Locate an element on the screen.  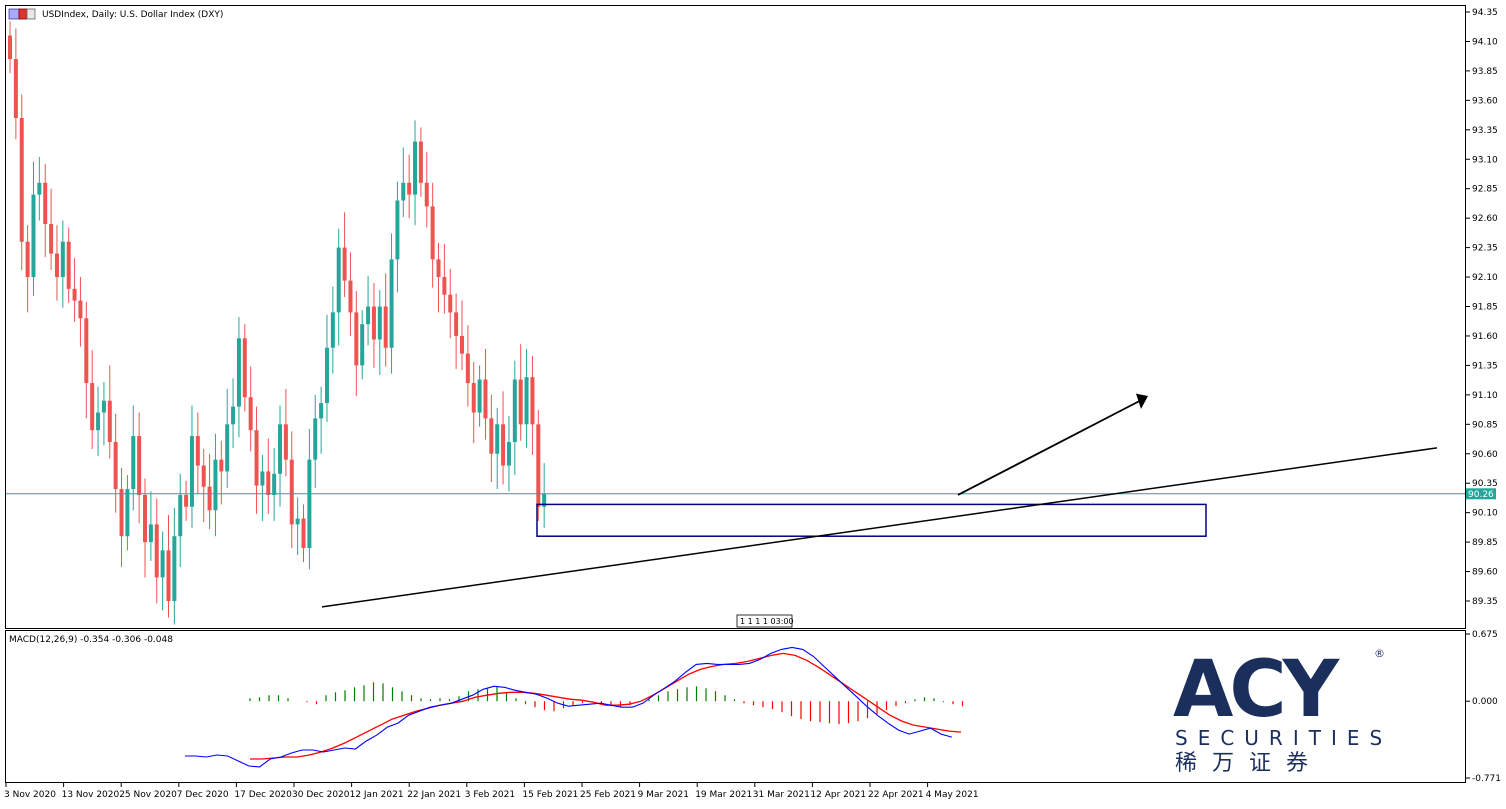
y-tick-label: 94.10 is located at coordinates (1485, 42).